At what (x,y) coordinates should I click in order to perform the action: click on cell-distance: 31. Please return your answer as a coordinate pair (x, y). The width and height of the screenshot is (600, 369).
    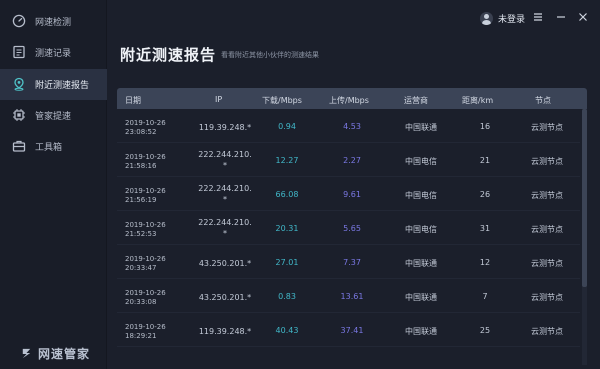
    Looking at the image, I should click on (485, 228).